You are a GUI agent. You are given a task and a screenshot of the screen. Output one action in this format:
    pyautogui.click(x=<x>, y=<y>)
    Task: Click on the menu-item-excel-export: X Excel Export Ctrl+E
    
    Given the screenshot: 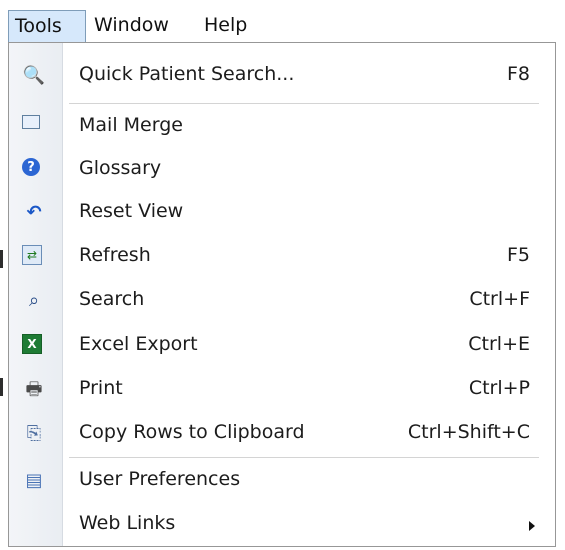 What is the action you would take?
    pyautogui.click(x=282, y=345)
    